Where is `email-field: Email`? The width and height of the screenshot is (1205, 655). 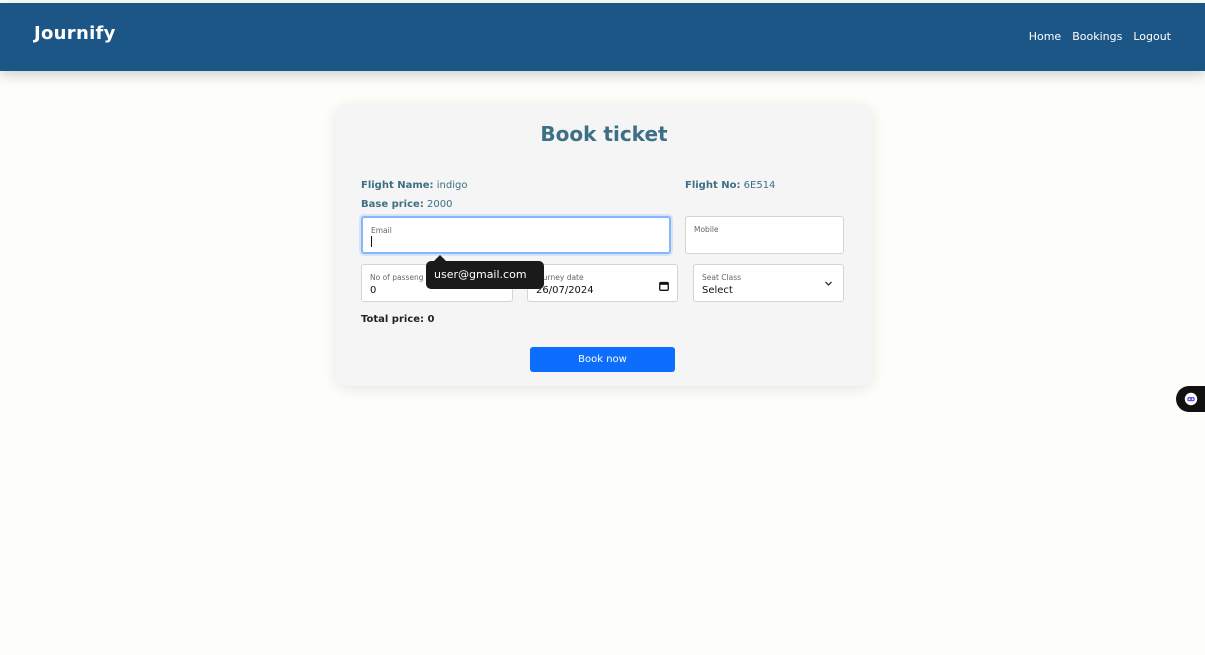
email-field: Email is located at coordinates (516, 235).